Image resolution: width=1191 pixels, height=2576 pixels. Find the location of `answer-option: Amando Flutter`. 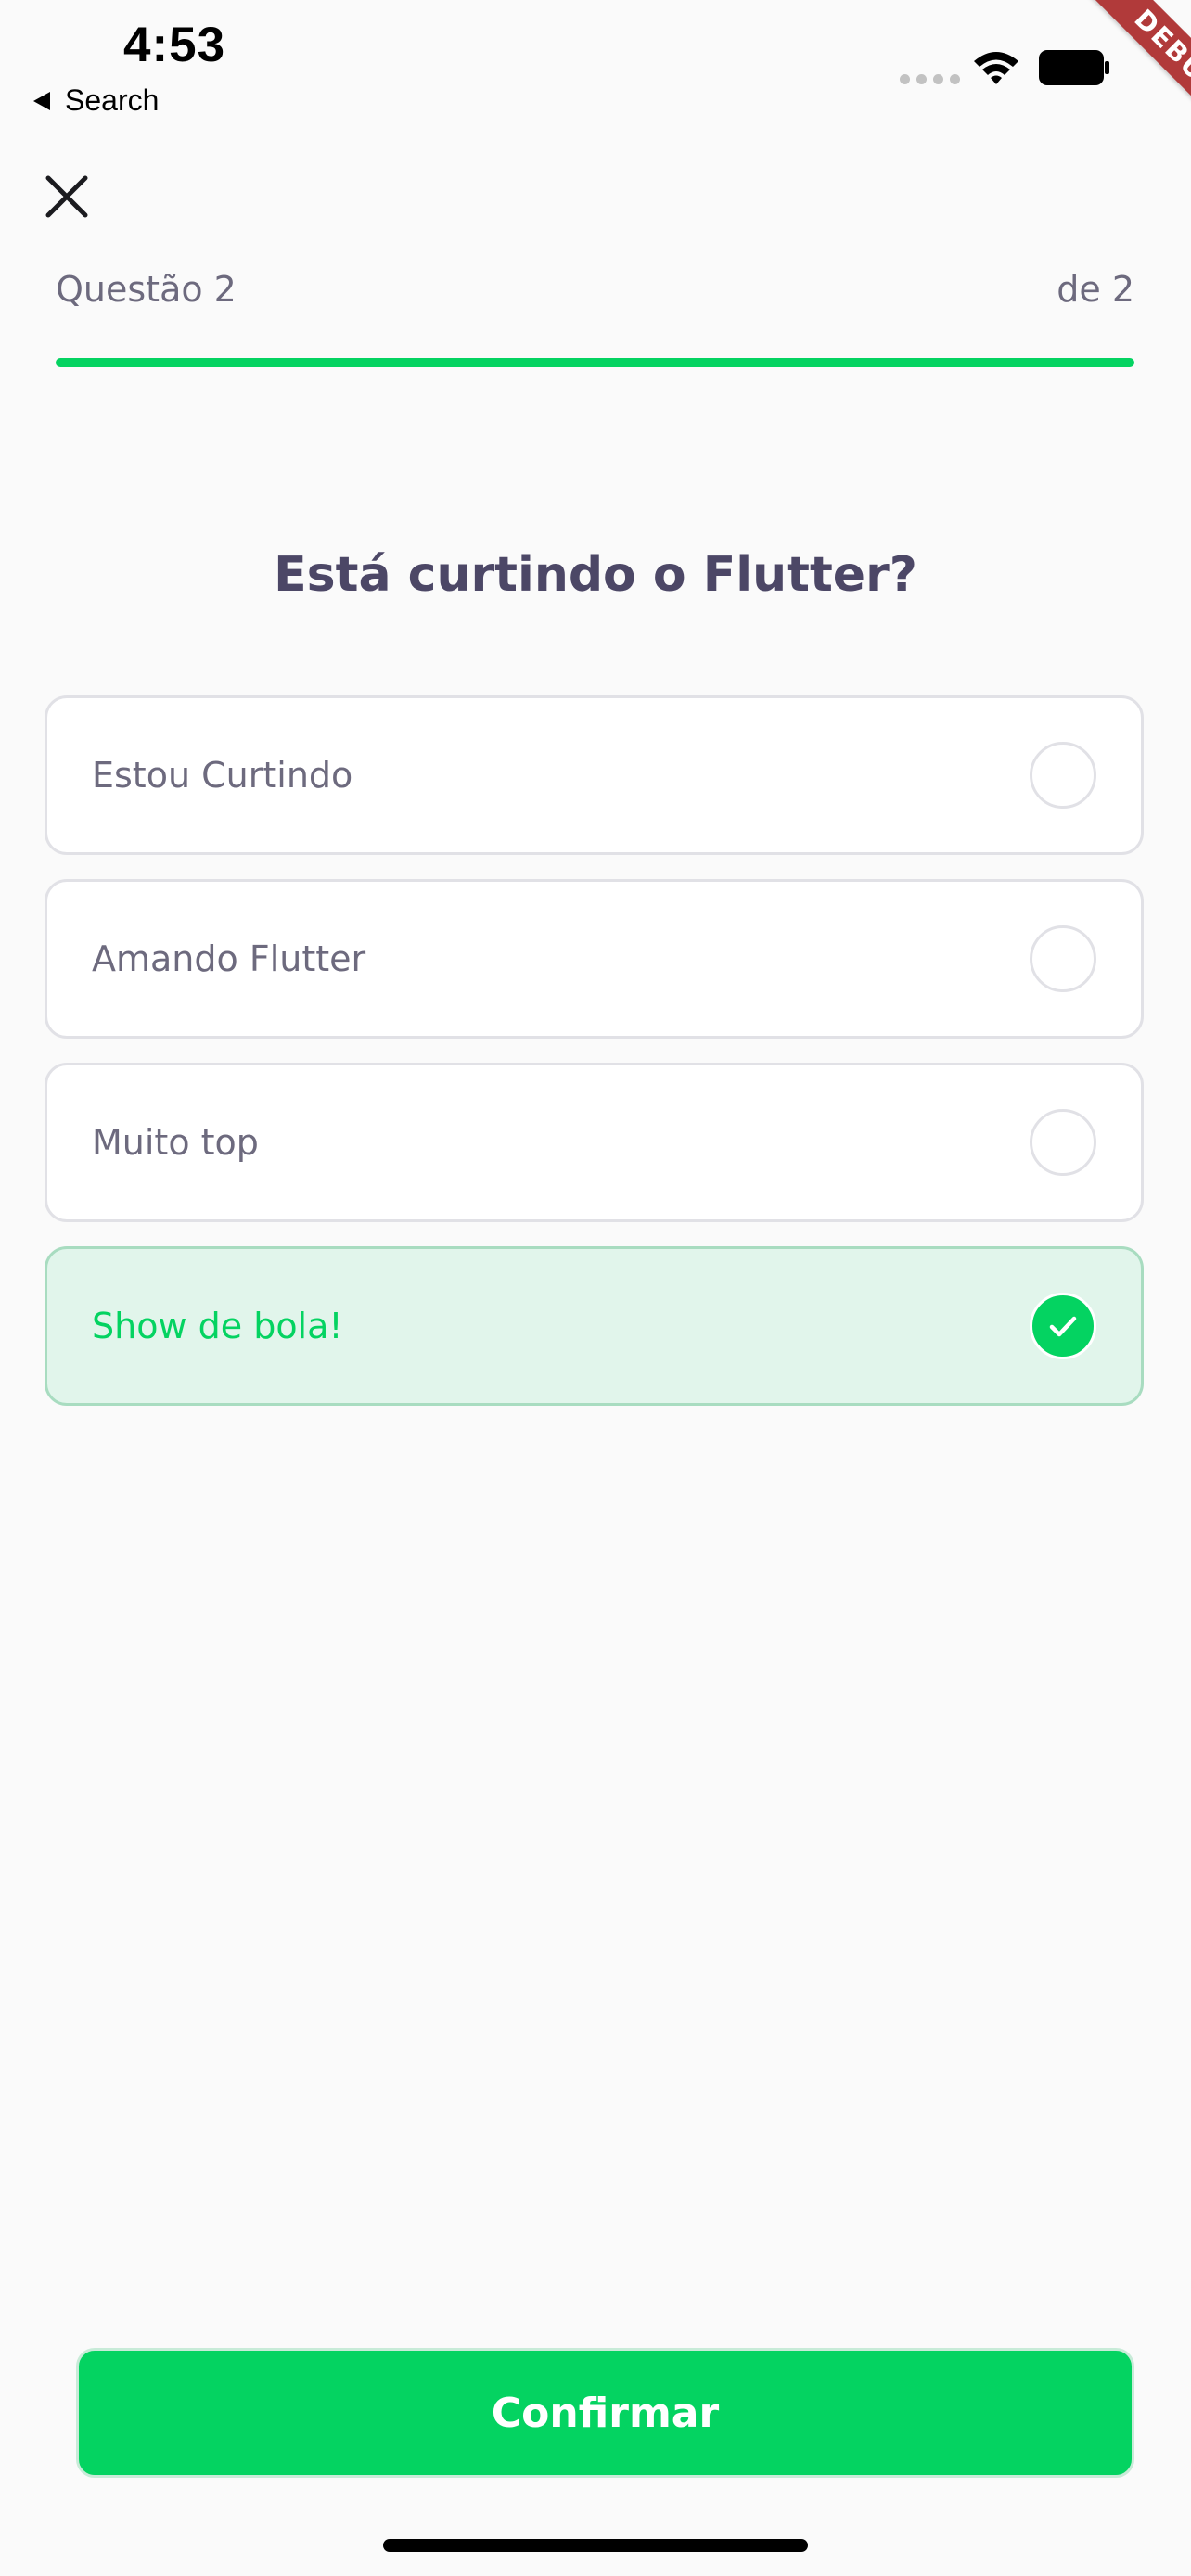

answer-option: Amando Flutter is located at coordinates (594, 959).